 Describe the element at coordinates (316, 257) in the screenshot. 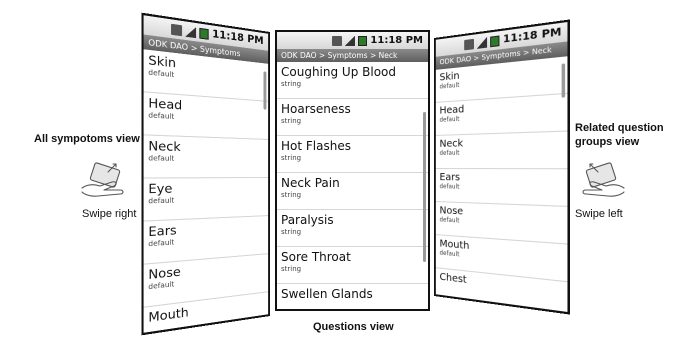

I see `item-name: Sore Throat` at that location.